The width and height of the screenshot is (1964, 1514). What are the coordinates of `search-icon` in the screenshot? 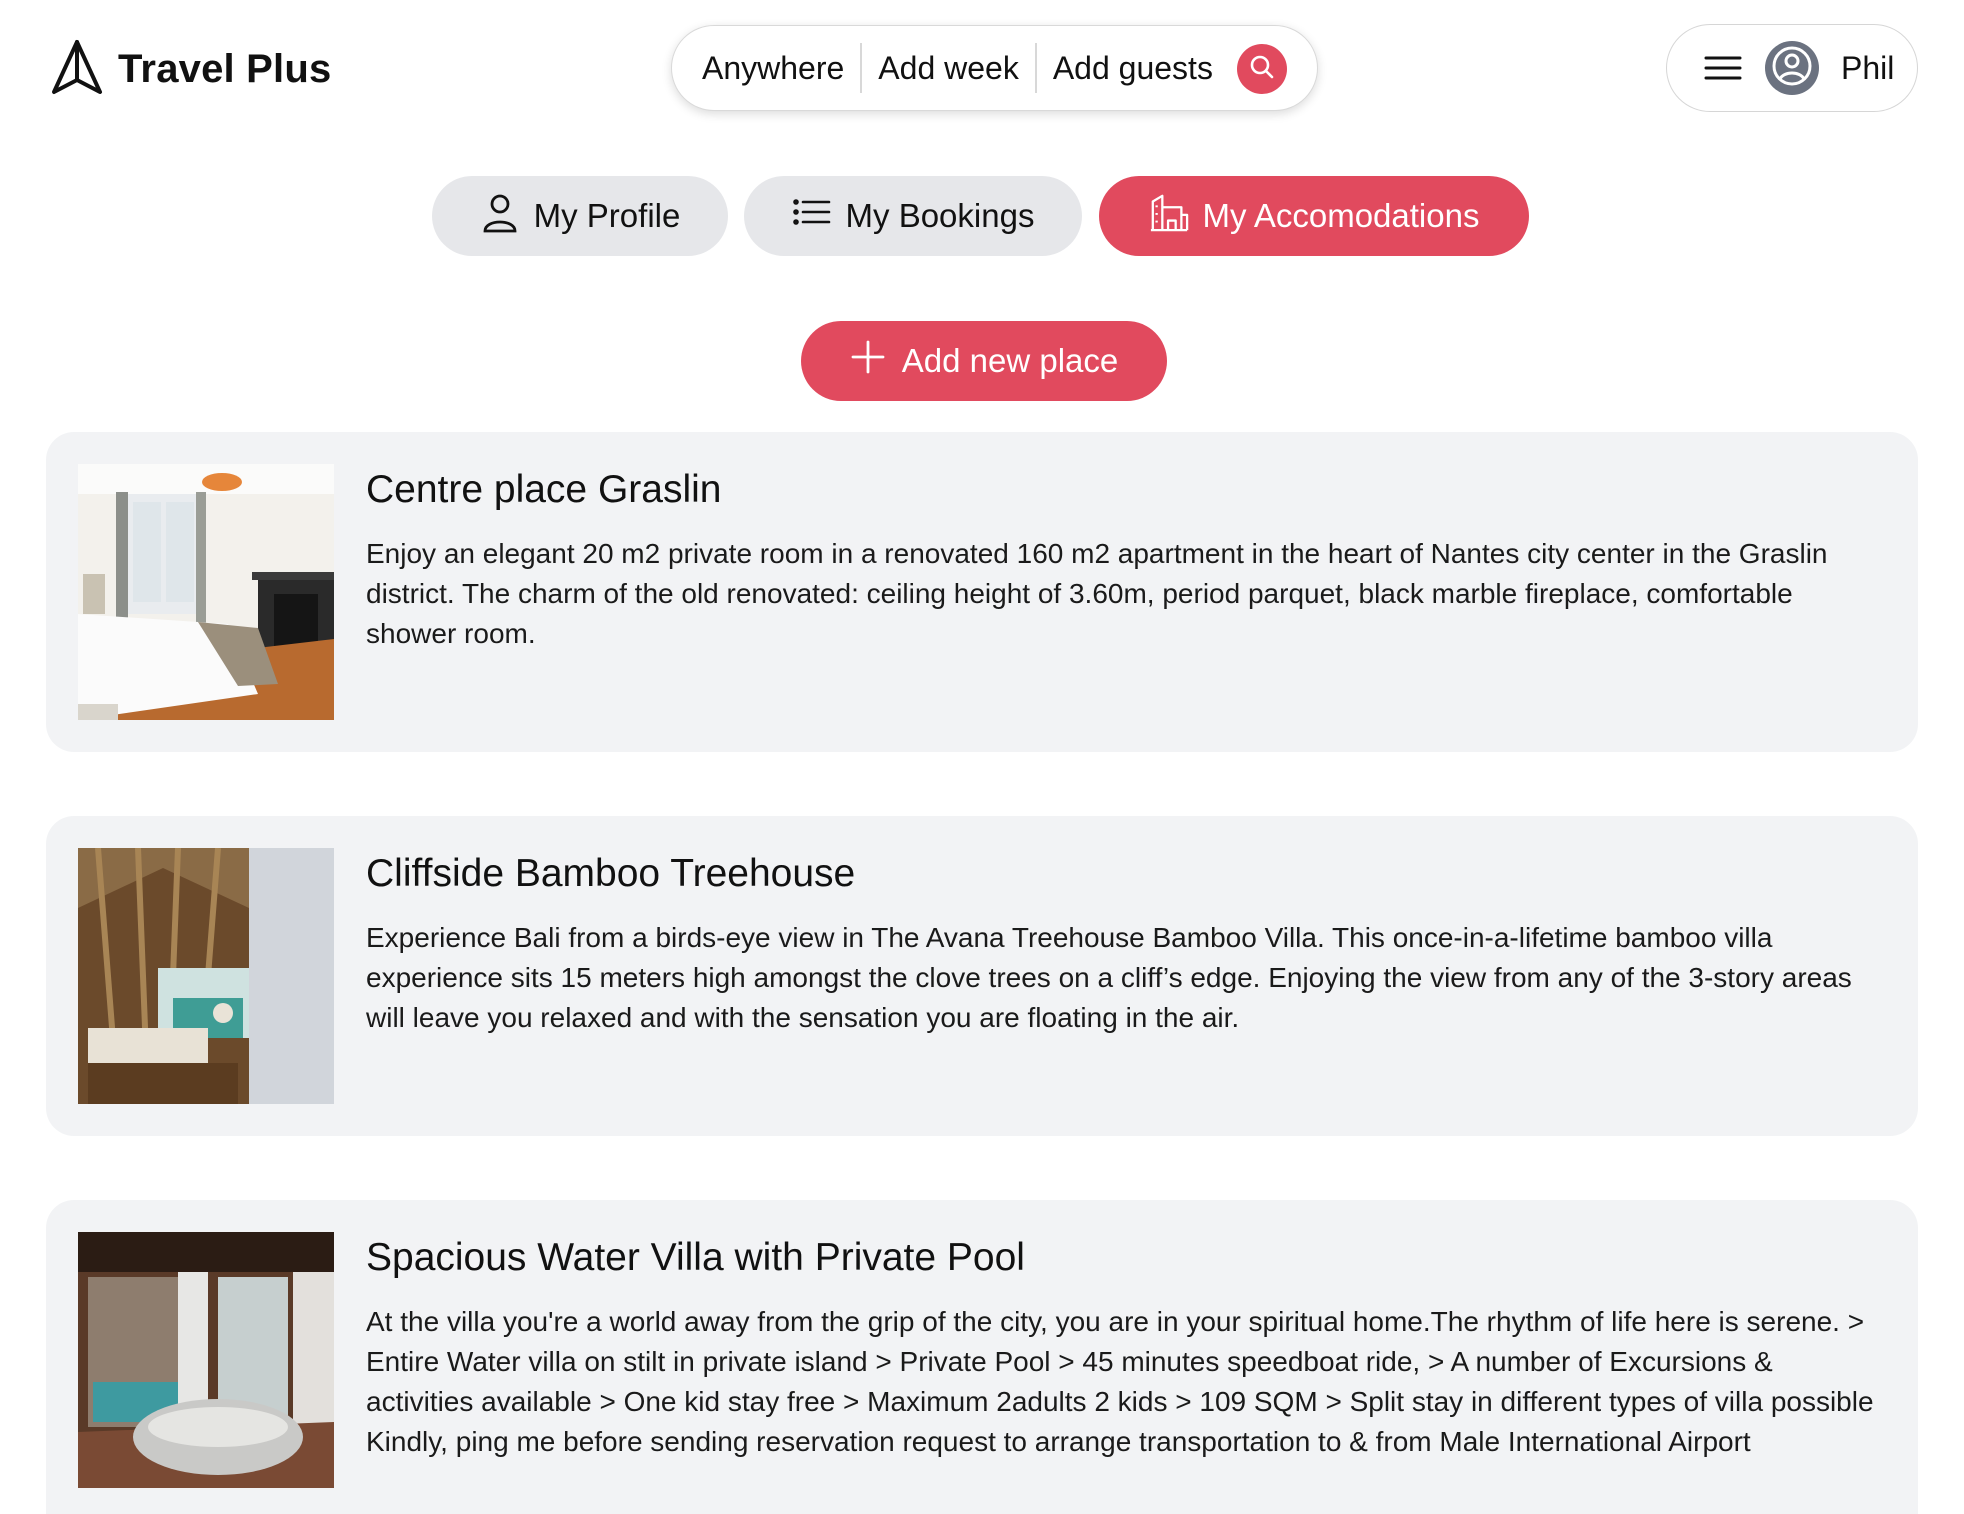 It's located at (1262, 69).